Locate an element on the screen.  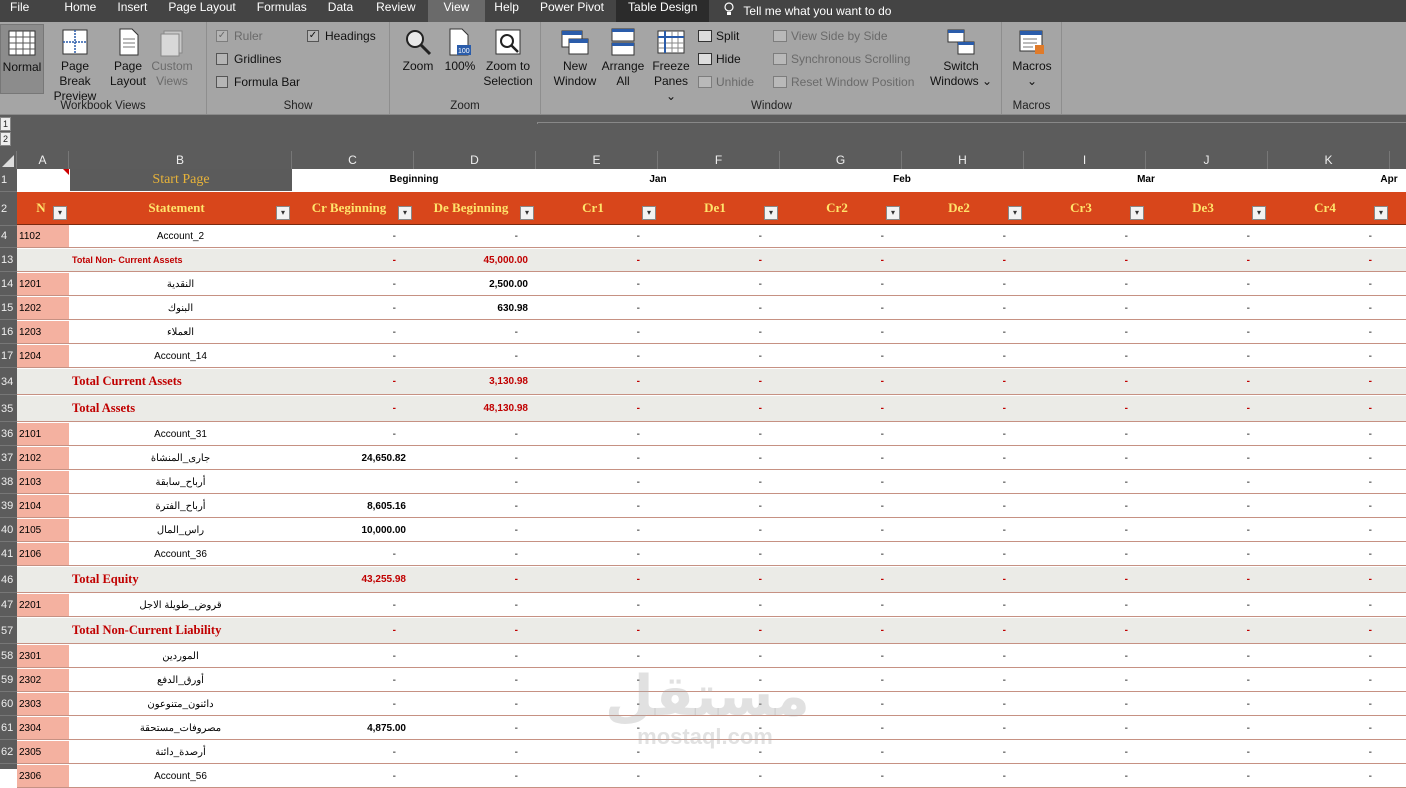
statement-cell: مصروفات_مستحقة is located at coordinates (180, 728).